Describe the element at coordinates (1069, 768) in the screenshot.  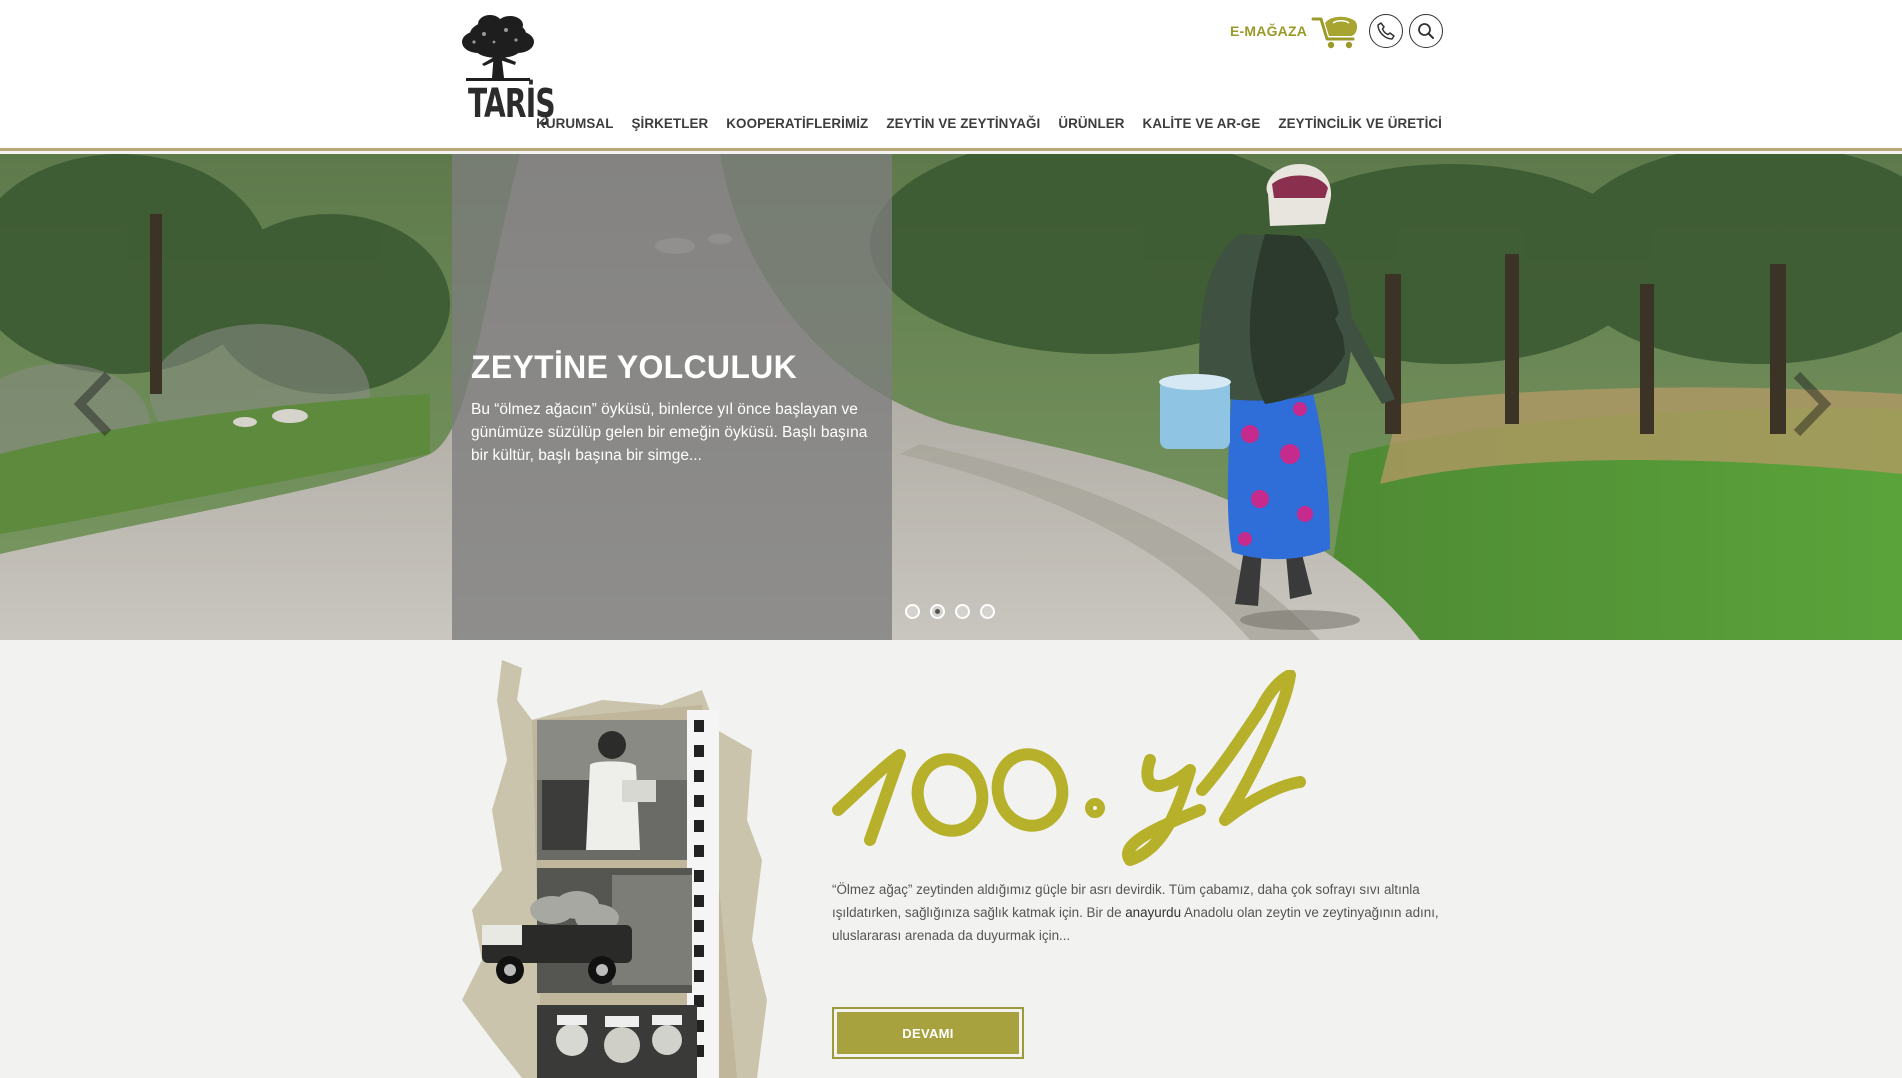
I see `centennial-script-heading` at that location.